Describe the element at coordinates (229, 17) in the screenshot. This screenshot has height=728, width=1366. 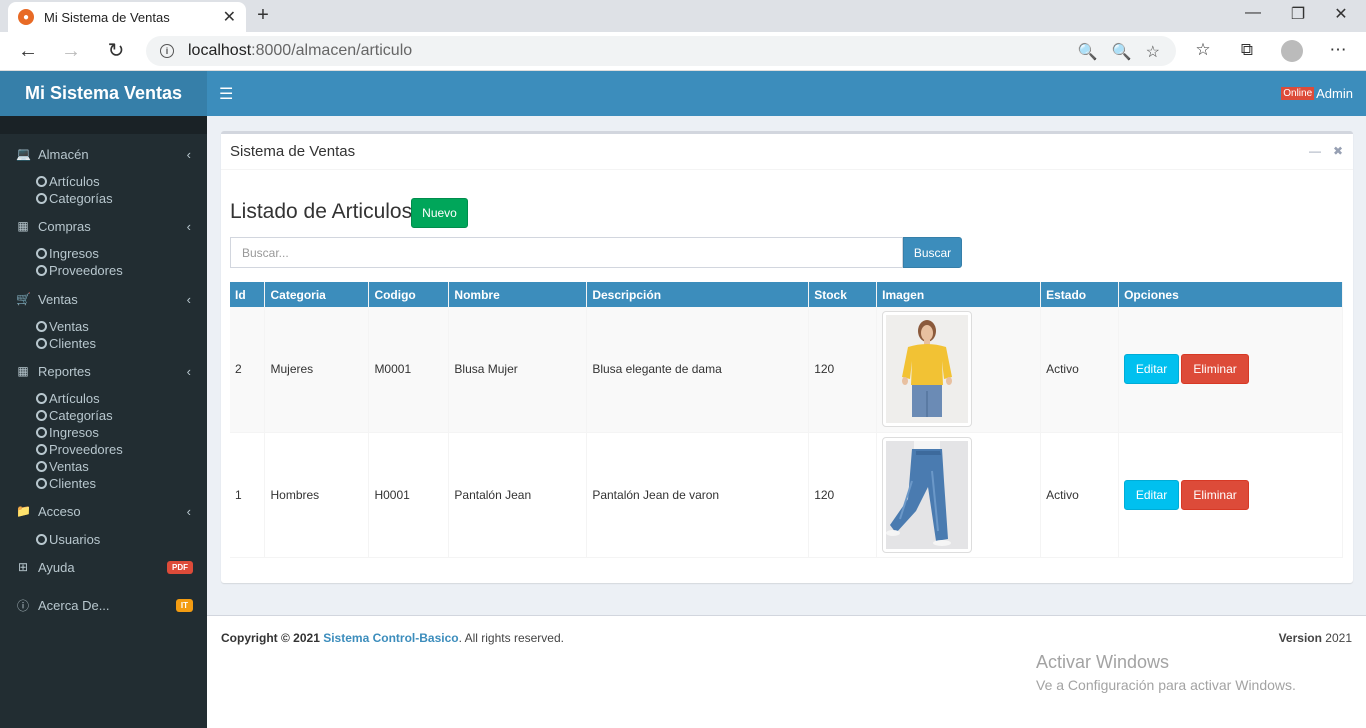
I see `tab-close-icon: ✕` at that location.